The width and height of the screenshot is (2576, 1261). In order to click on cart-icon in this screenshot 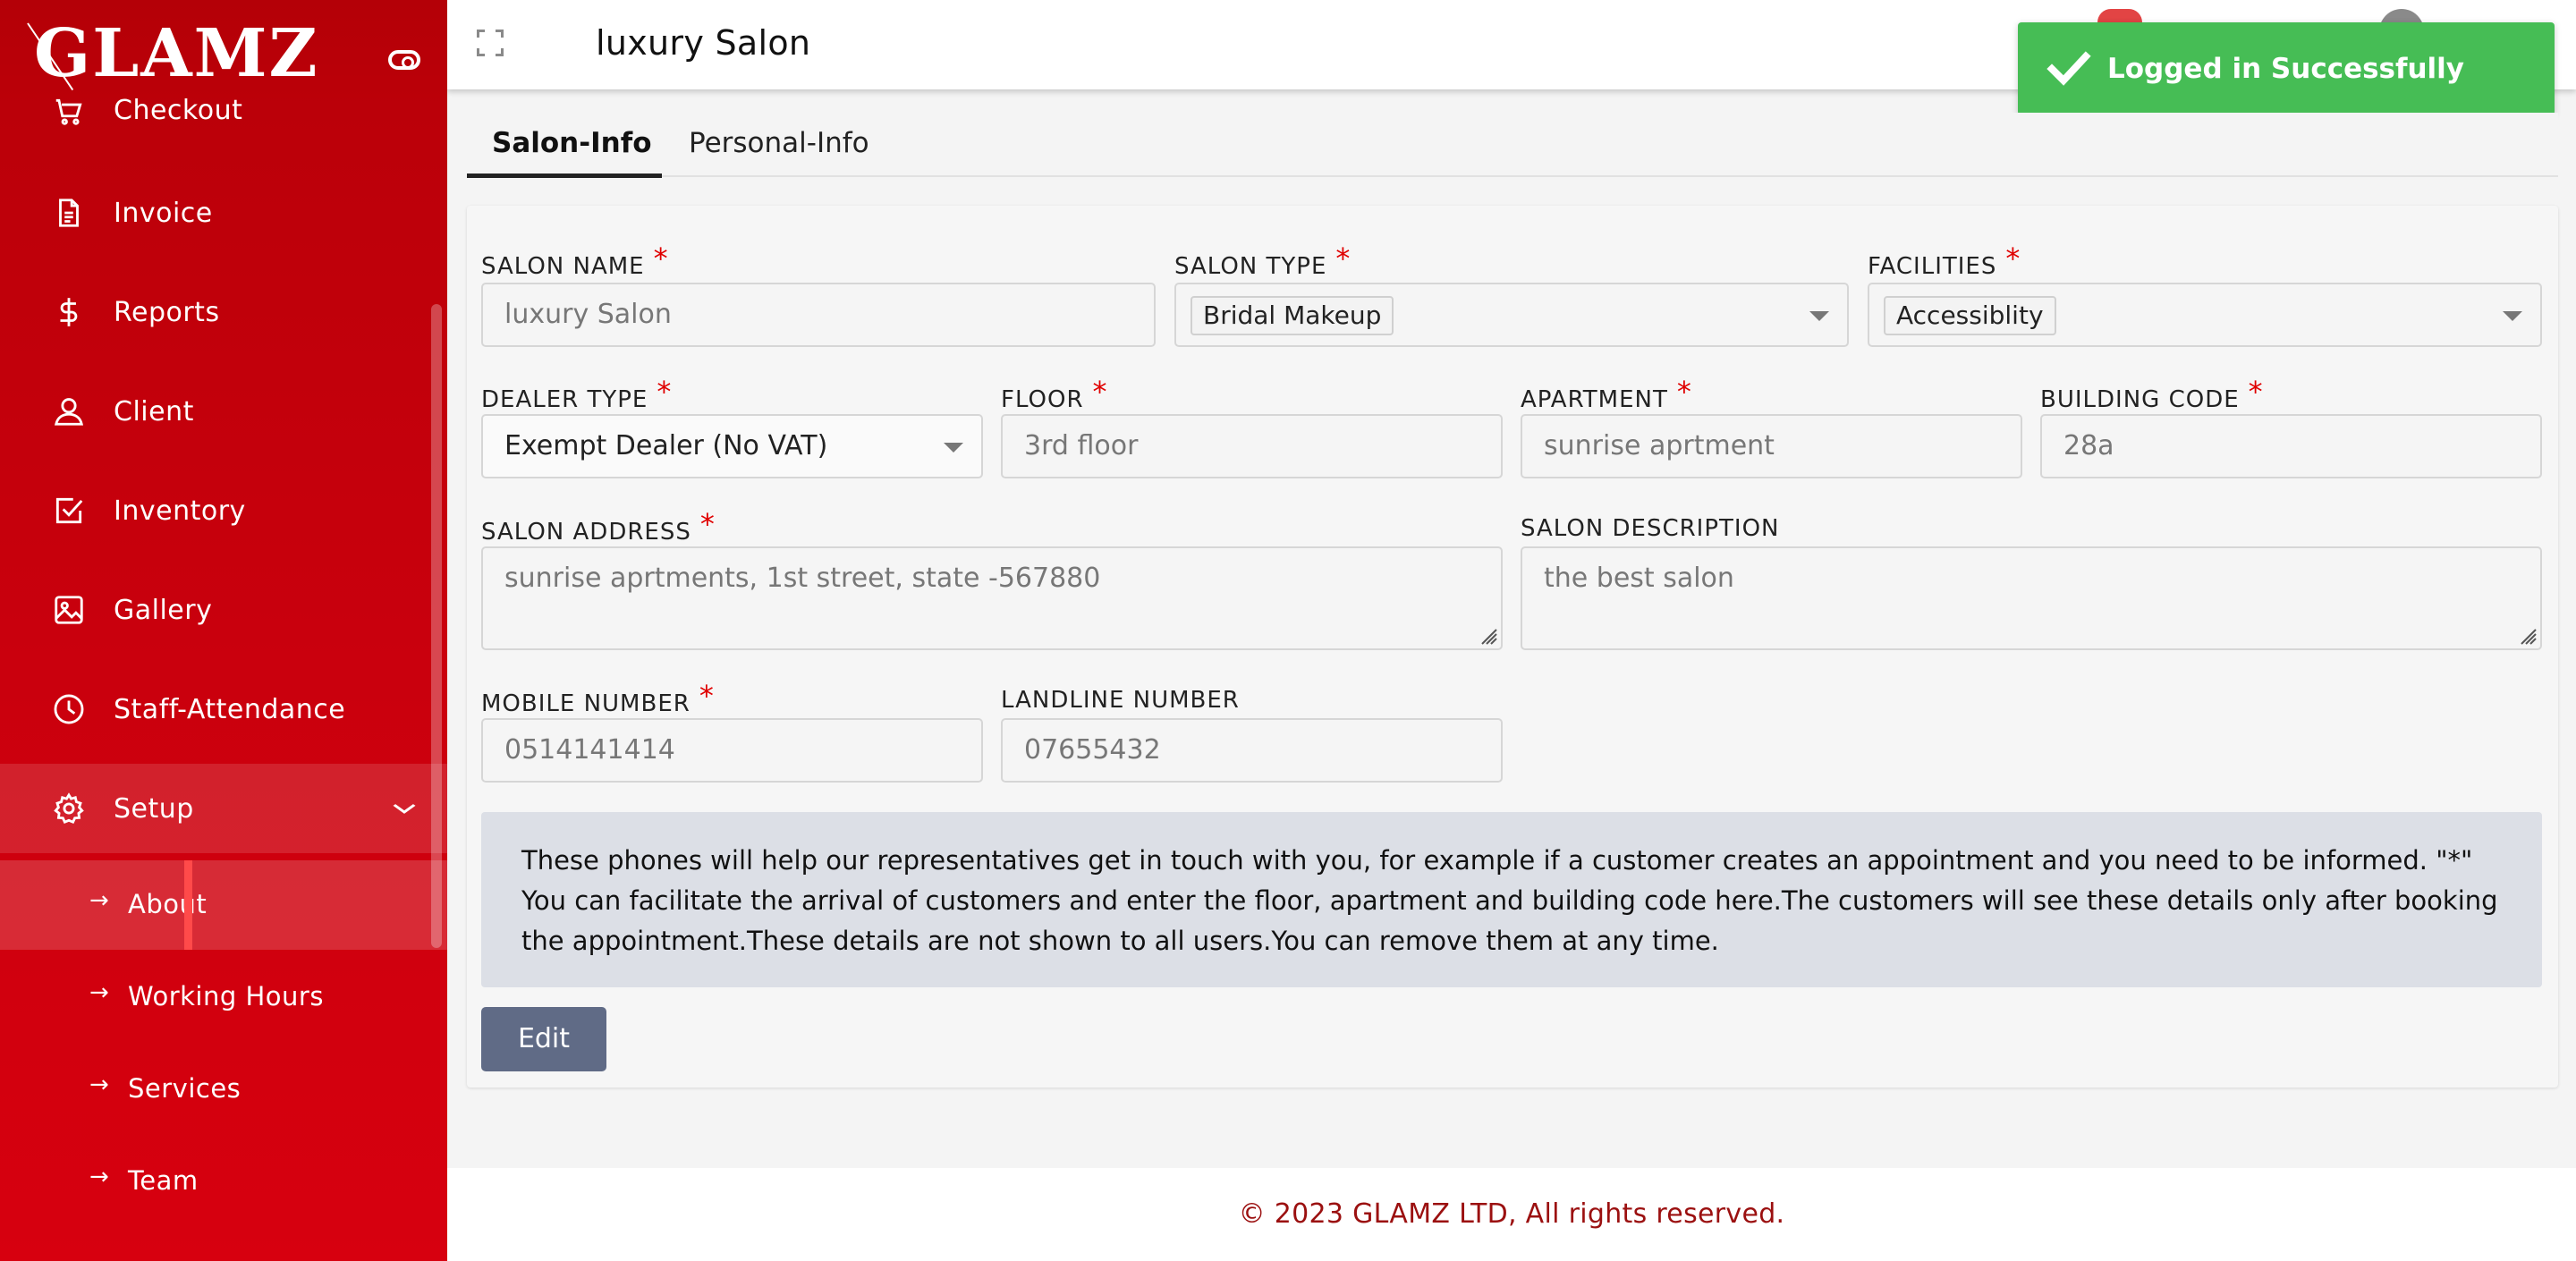, I will do `click(69, 112)`.